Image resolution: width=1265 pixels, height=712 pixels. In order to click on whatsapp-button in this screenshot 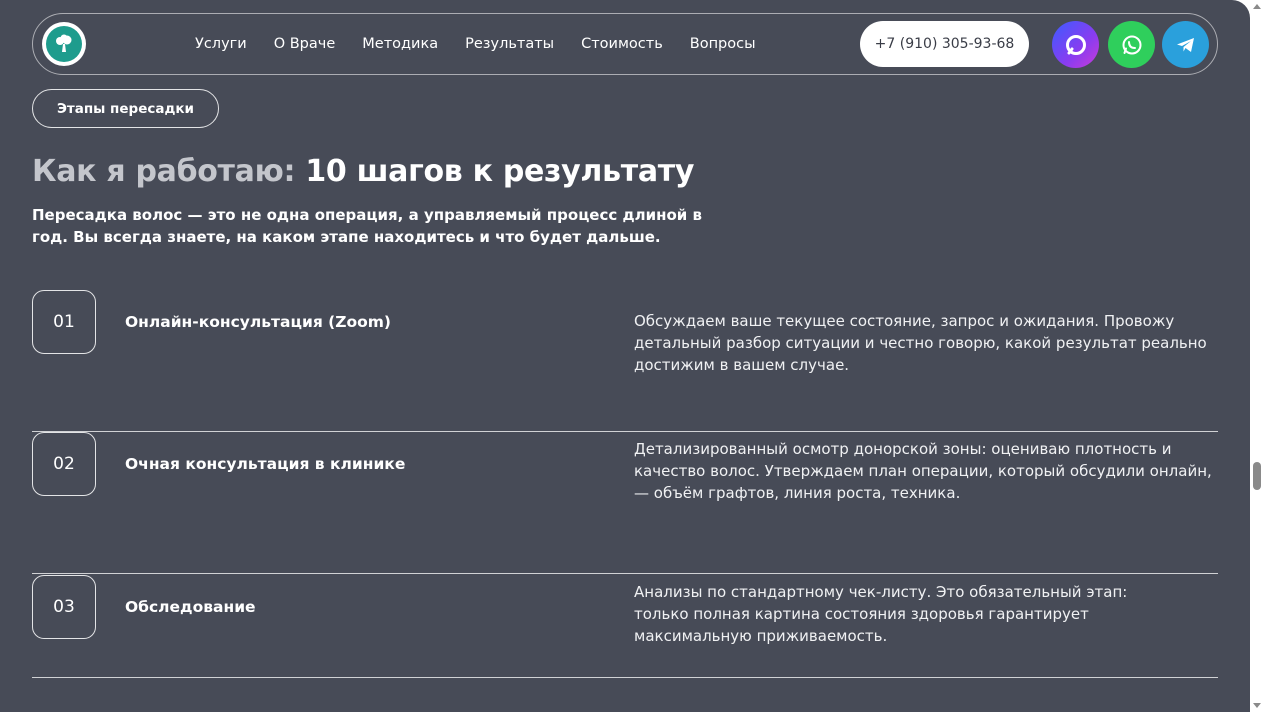, I will do `click(1131, 44)`.